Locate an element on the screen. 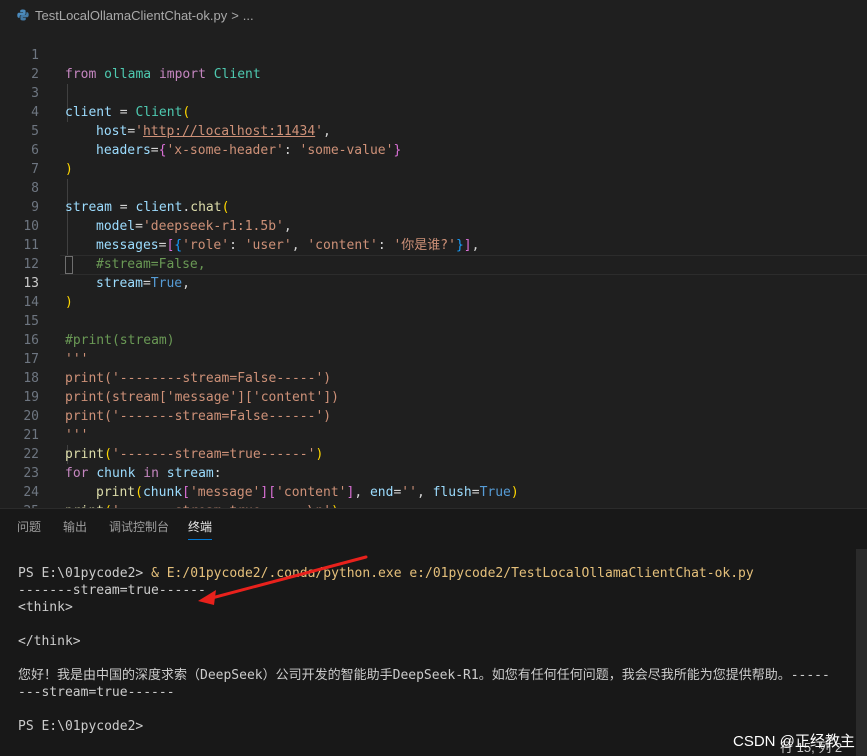  code-line: 22 for chunk in stream: is located at coordinates (433, 453).